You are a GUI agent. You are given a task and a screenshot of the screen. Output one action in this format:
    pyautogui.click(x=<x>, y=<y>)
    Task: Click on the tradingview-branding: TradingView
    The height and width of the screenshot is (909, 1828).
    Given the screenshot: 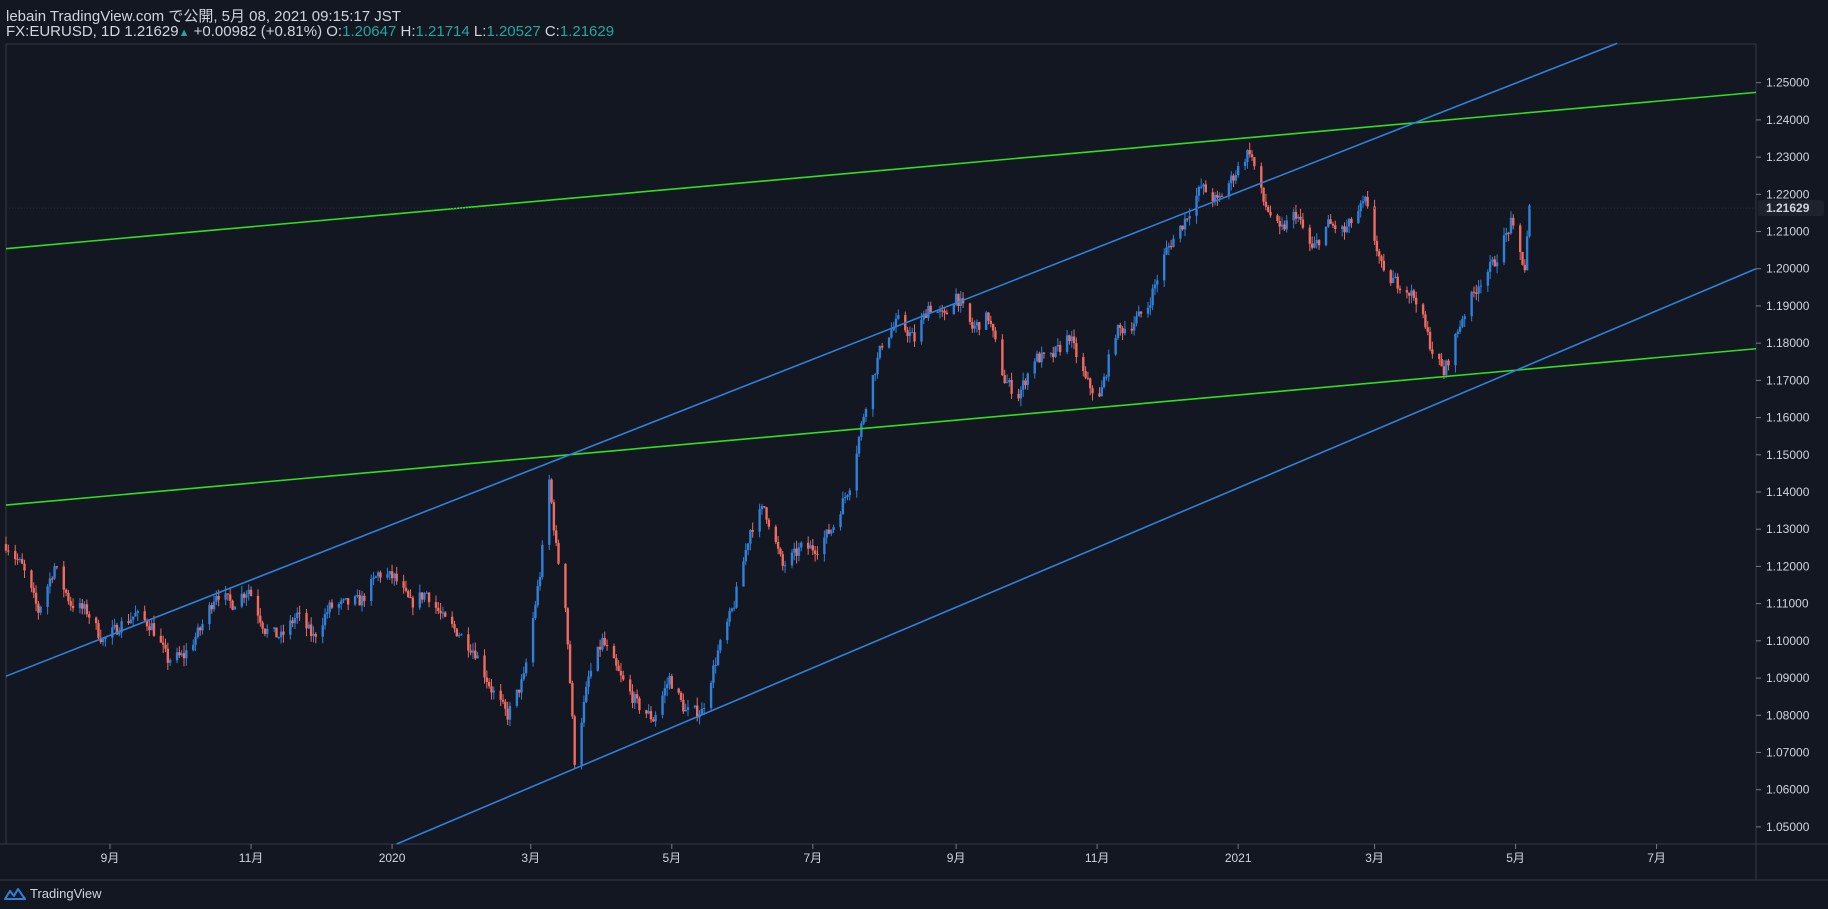 What is the action you would take?
    pyautogui.click(x=53, y=893)
    